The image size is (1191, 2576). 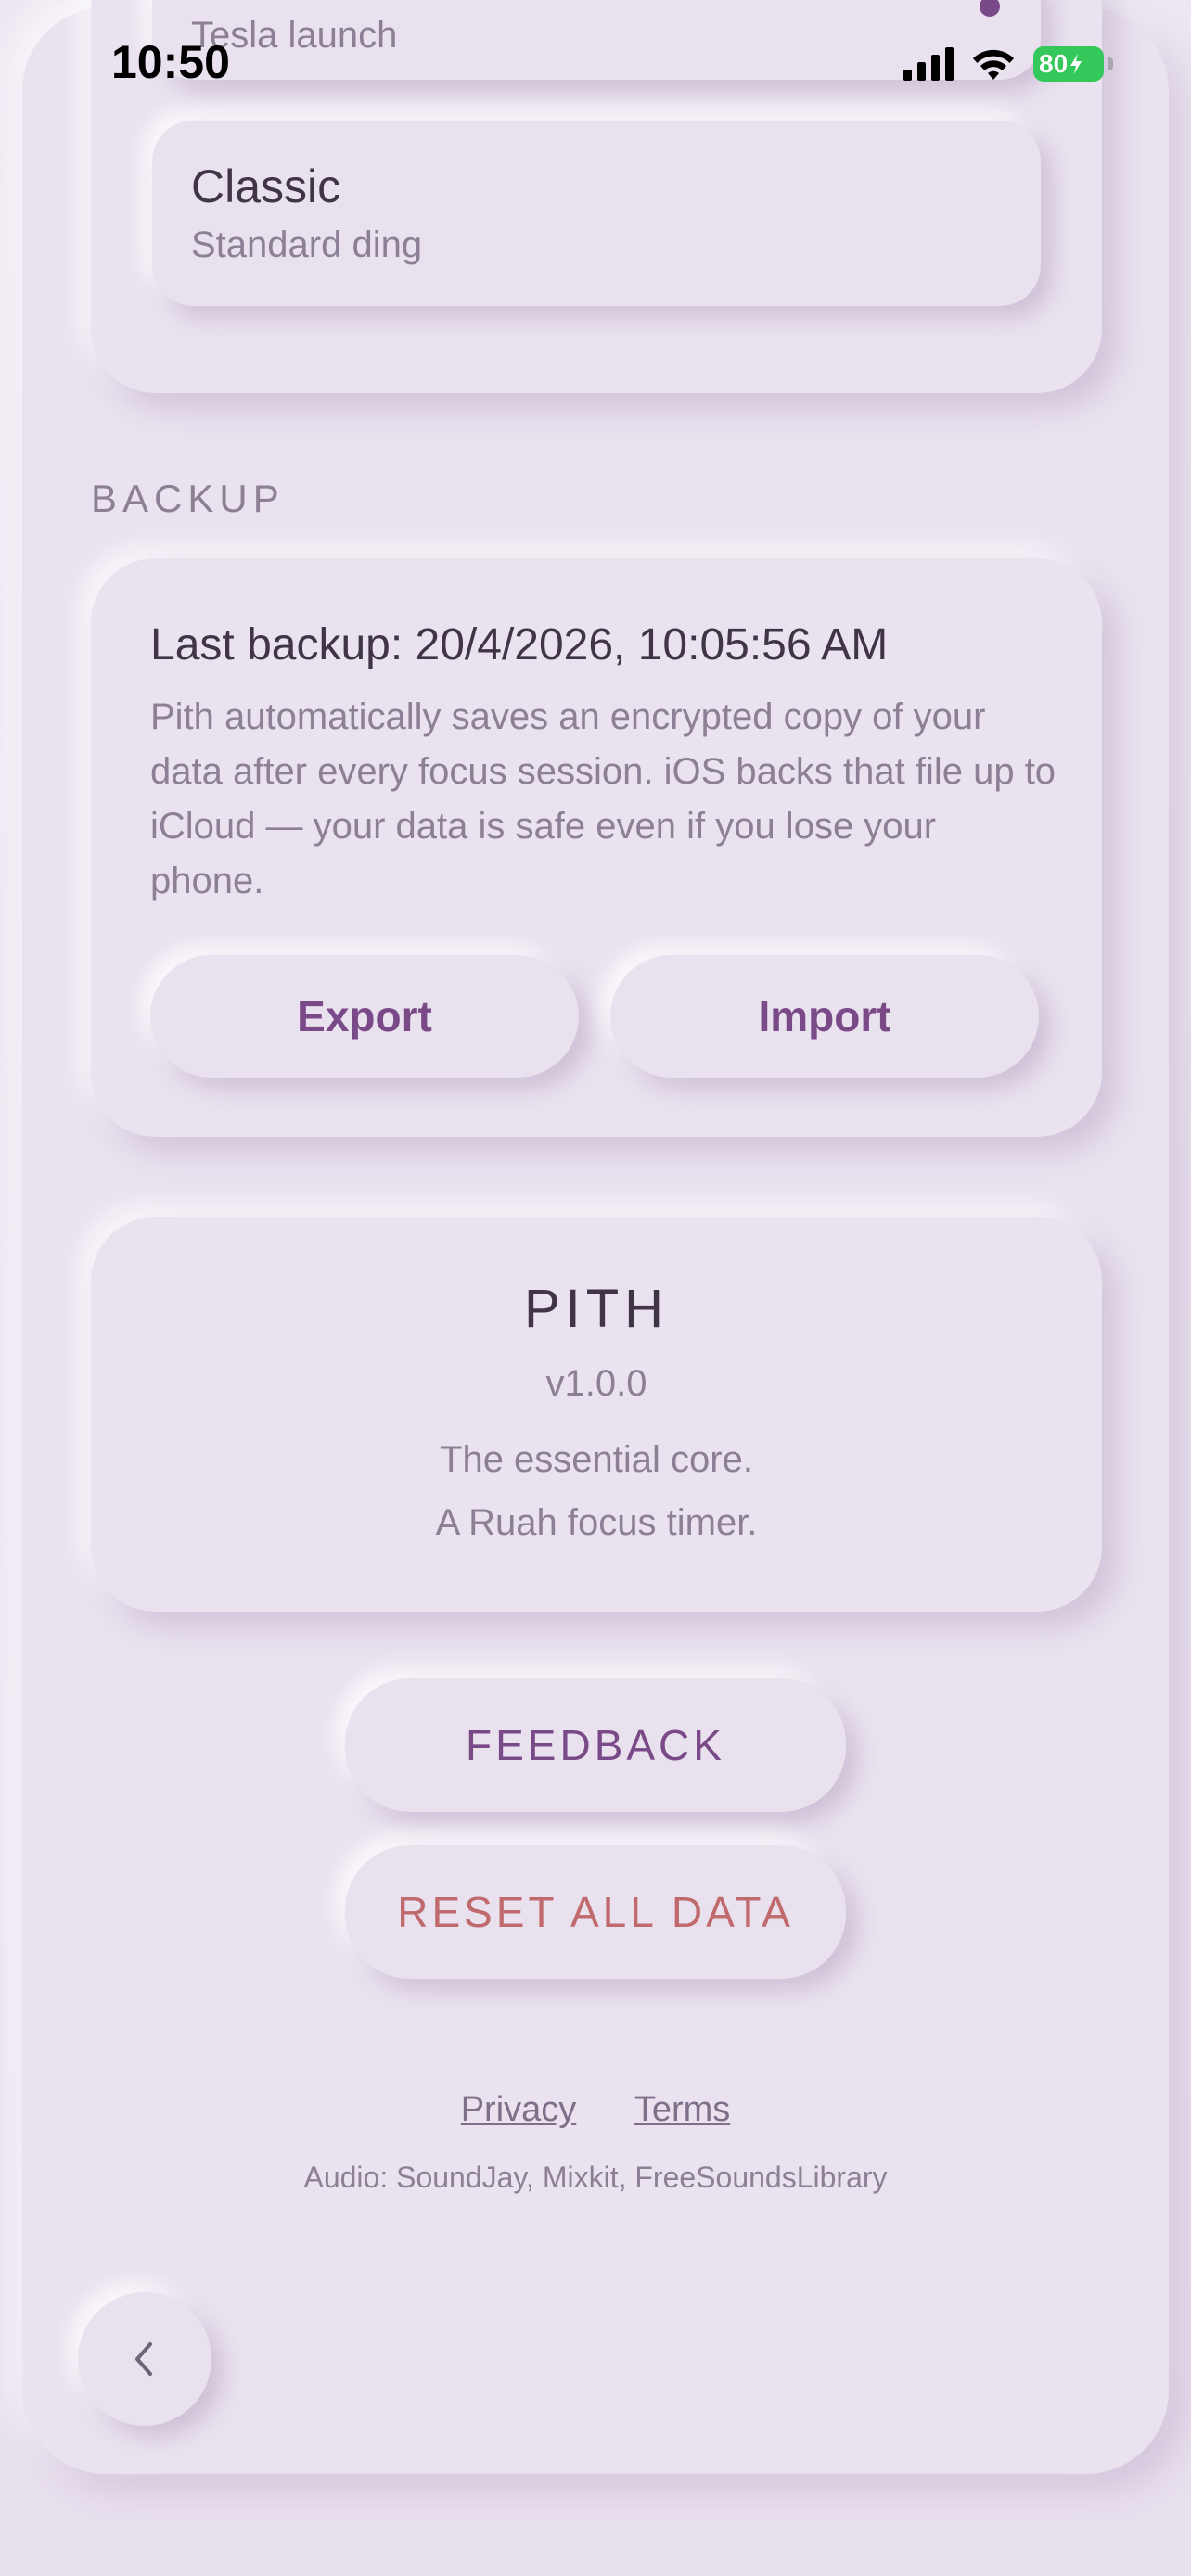 I want to click on wifi-icon, so click(x=993, y=64).